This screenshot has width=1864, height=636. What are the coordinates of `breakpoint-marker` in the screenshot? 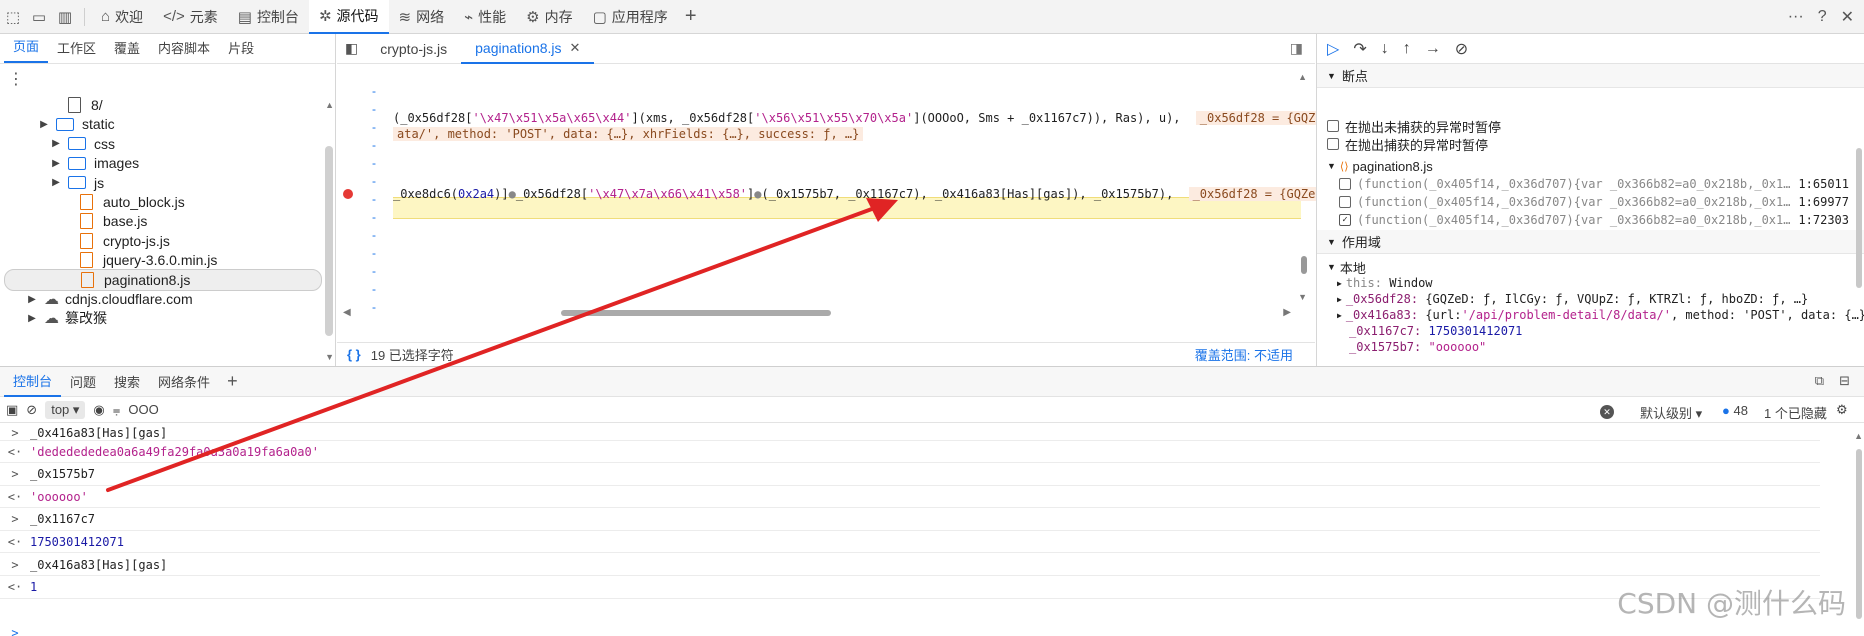 It's located at (348, 194).